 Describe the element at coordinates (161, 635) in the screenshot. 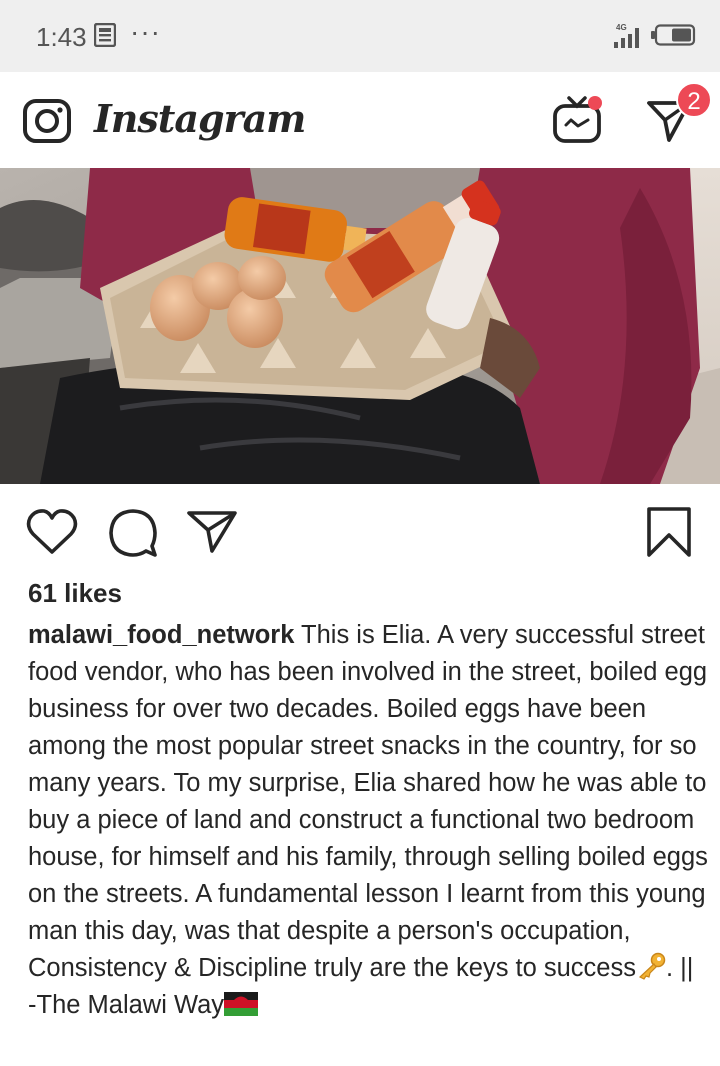

I see `username-link: malawi_food_network` at that location.